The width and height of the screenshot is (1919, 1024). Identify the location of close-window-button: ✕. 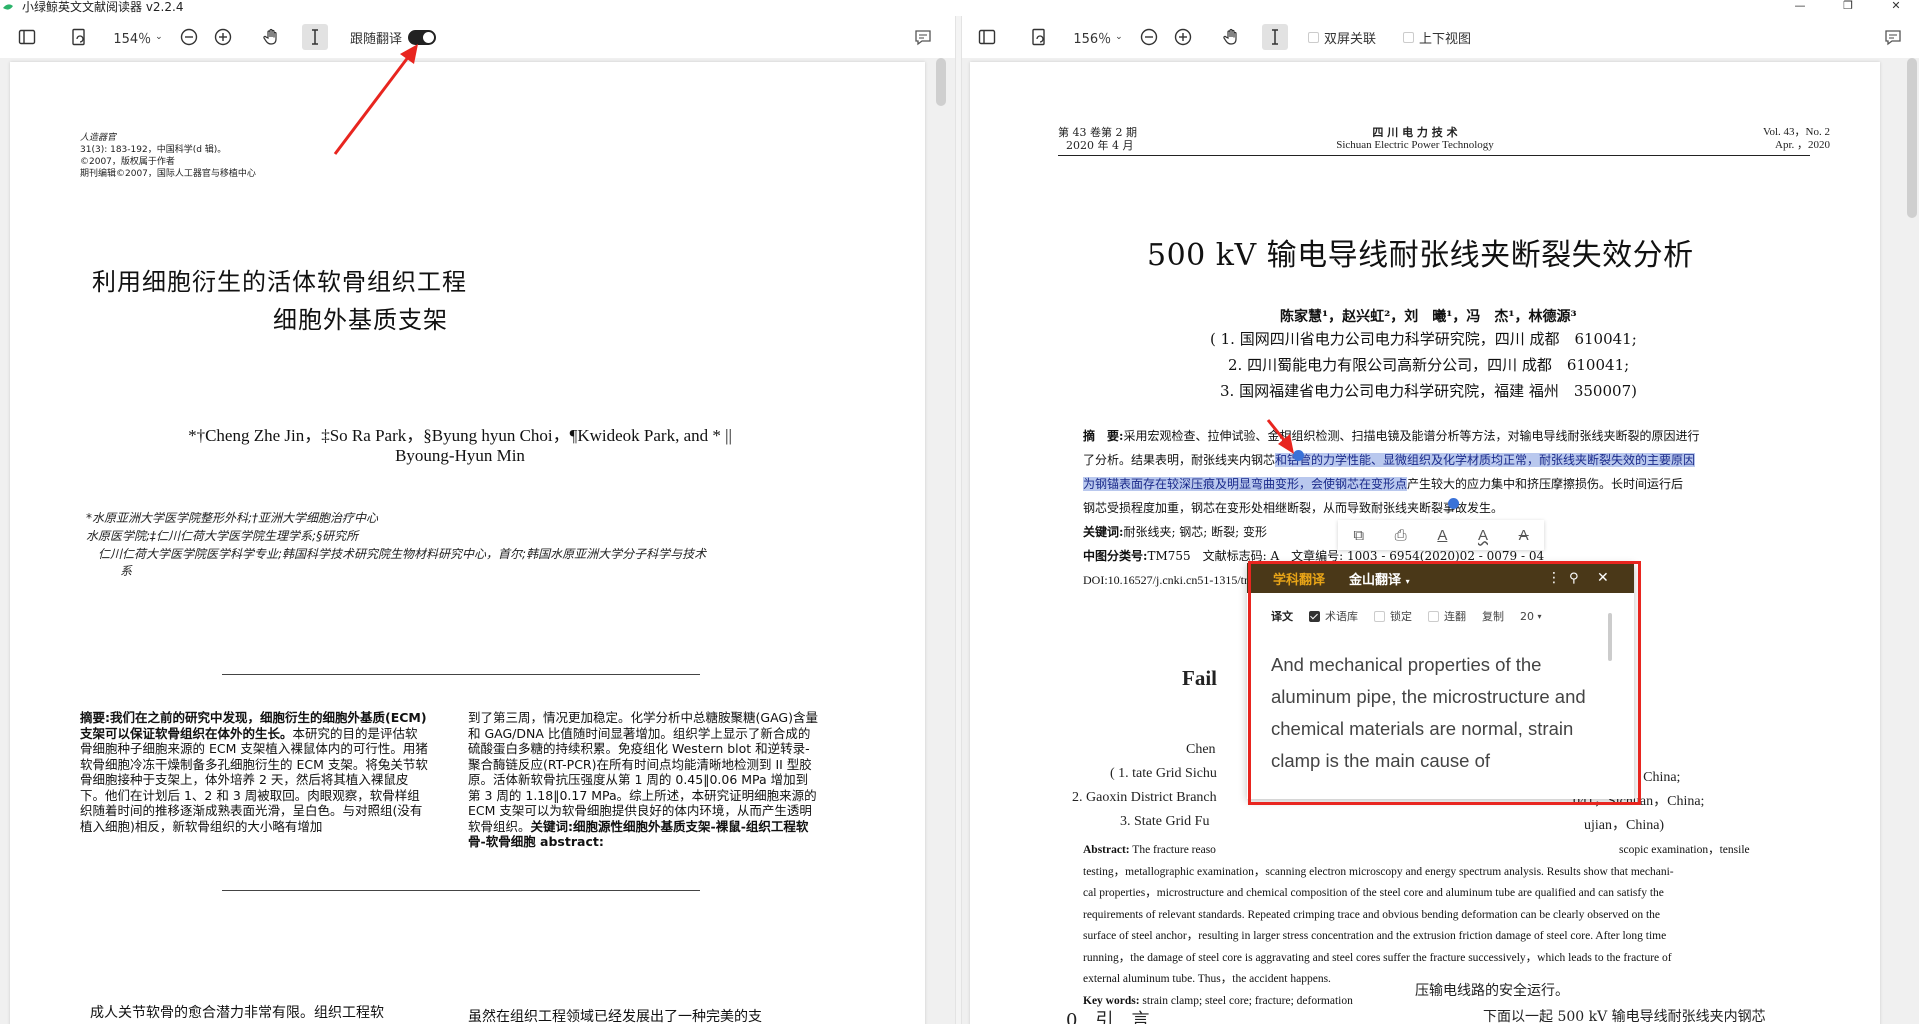
(1896, 7).